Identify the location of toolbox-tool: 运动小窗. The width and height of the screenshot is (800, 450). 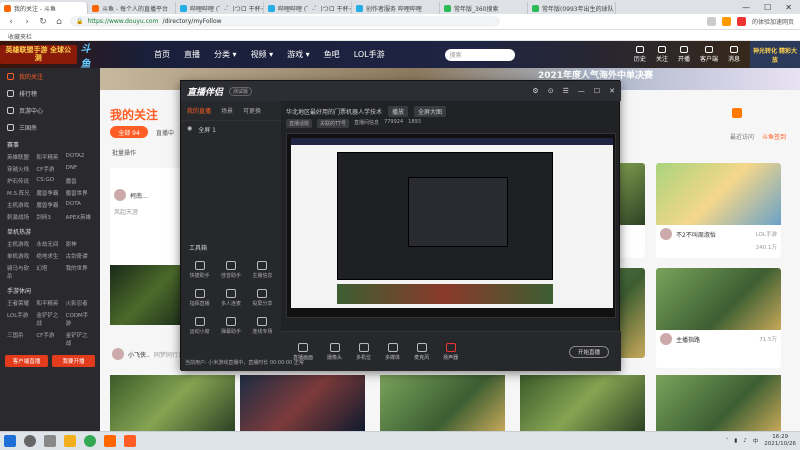
(199, 326).